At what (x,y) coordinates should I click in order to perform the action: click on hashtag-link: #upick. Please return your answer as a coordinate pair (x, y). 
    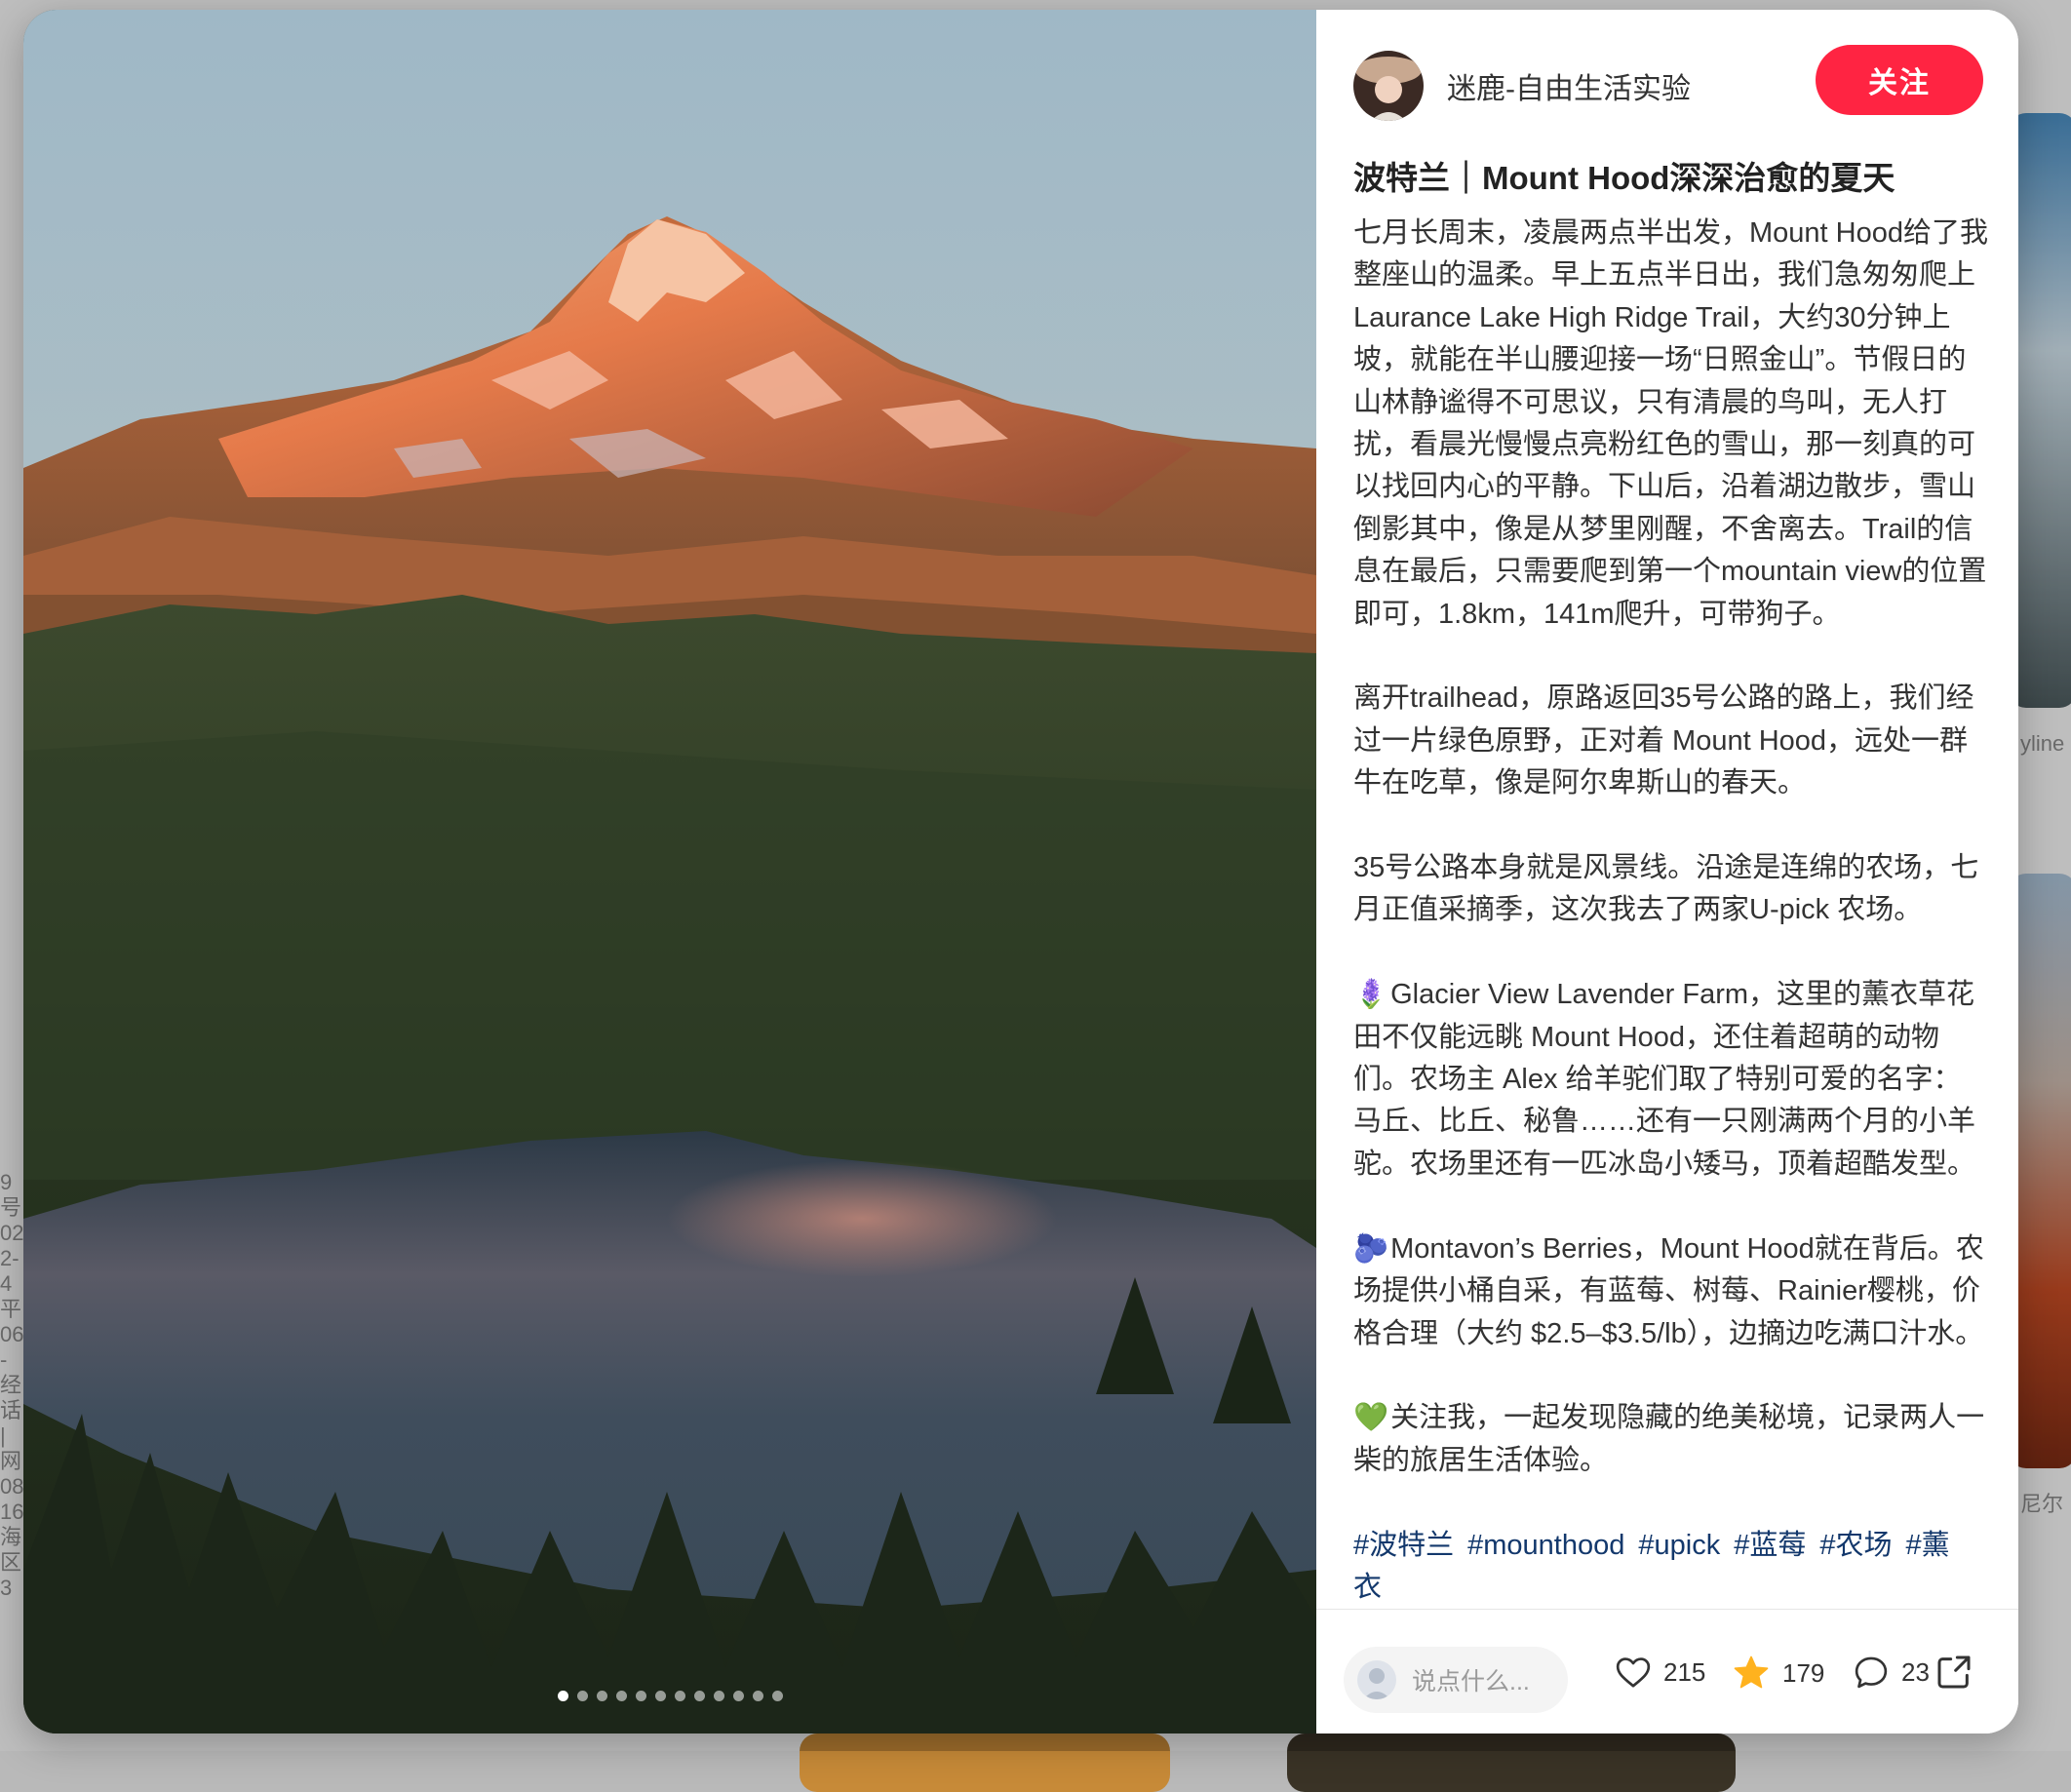
    Looking at the image, I should click on (1679, 1545).